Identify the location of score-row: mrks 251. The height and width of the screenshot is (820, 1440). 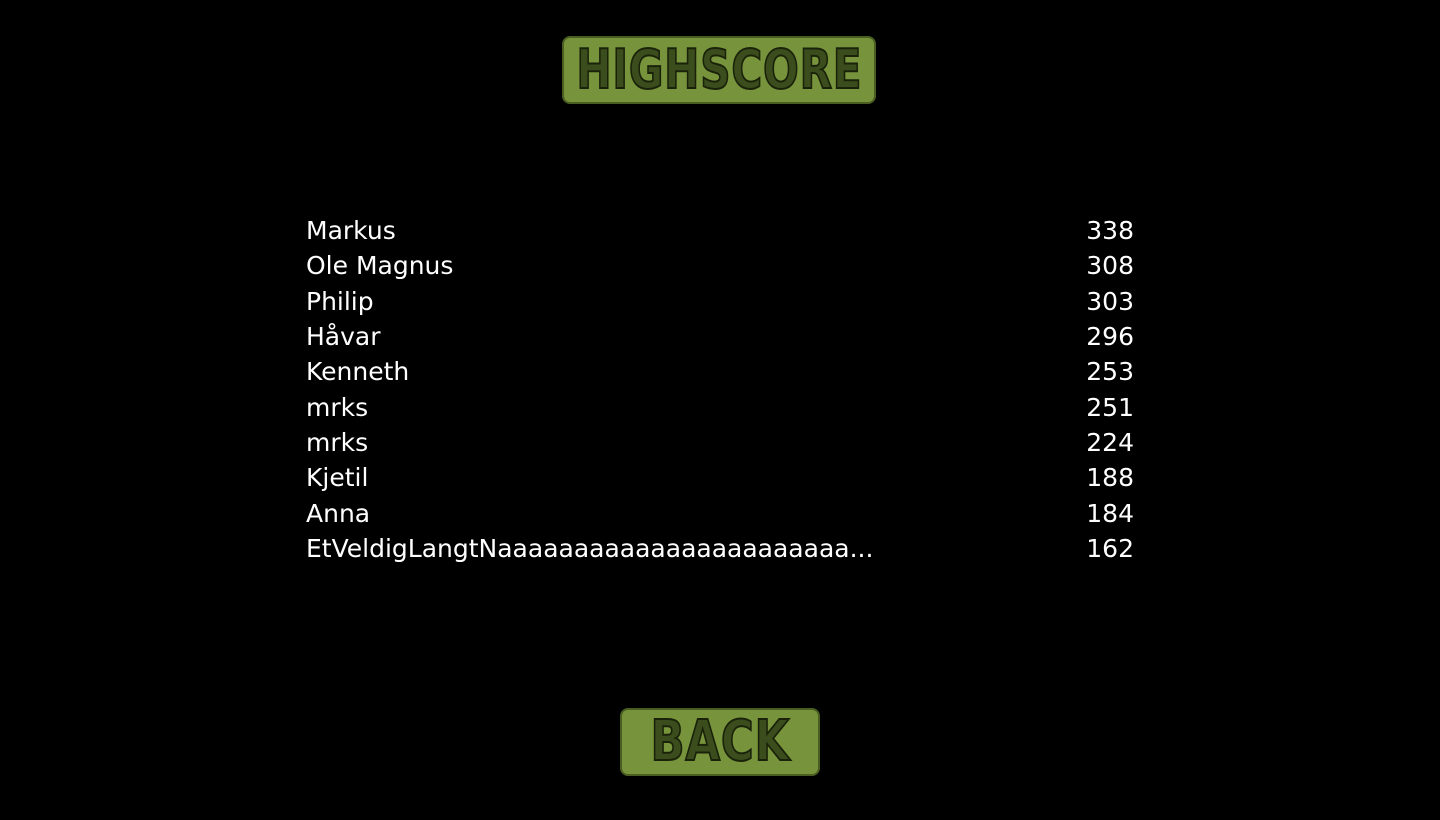
(720, 406).